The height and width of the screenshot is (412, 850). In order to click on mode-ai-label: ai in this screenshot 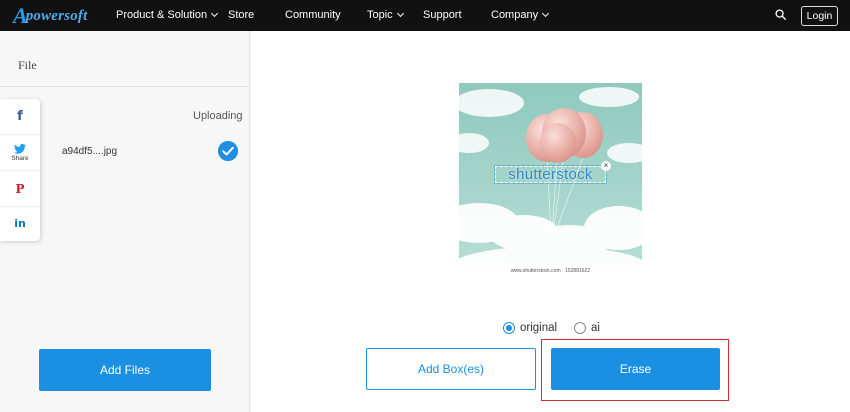, I will do `click(595, 328)`.